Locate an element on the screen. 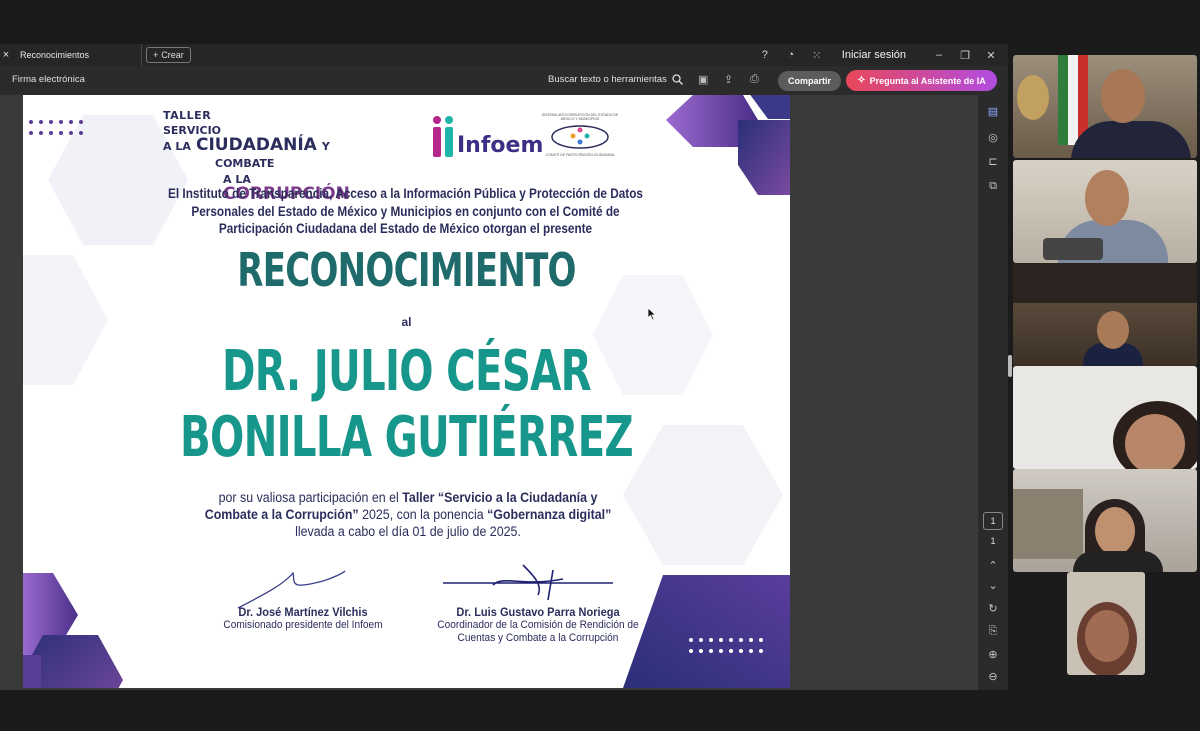  signer2-name: Dr. Luis Gustavo Parra Noriega is located at coordinates (538, 612).